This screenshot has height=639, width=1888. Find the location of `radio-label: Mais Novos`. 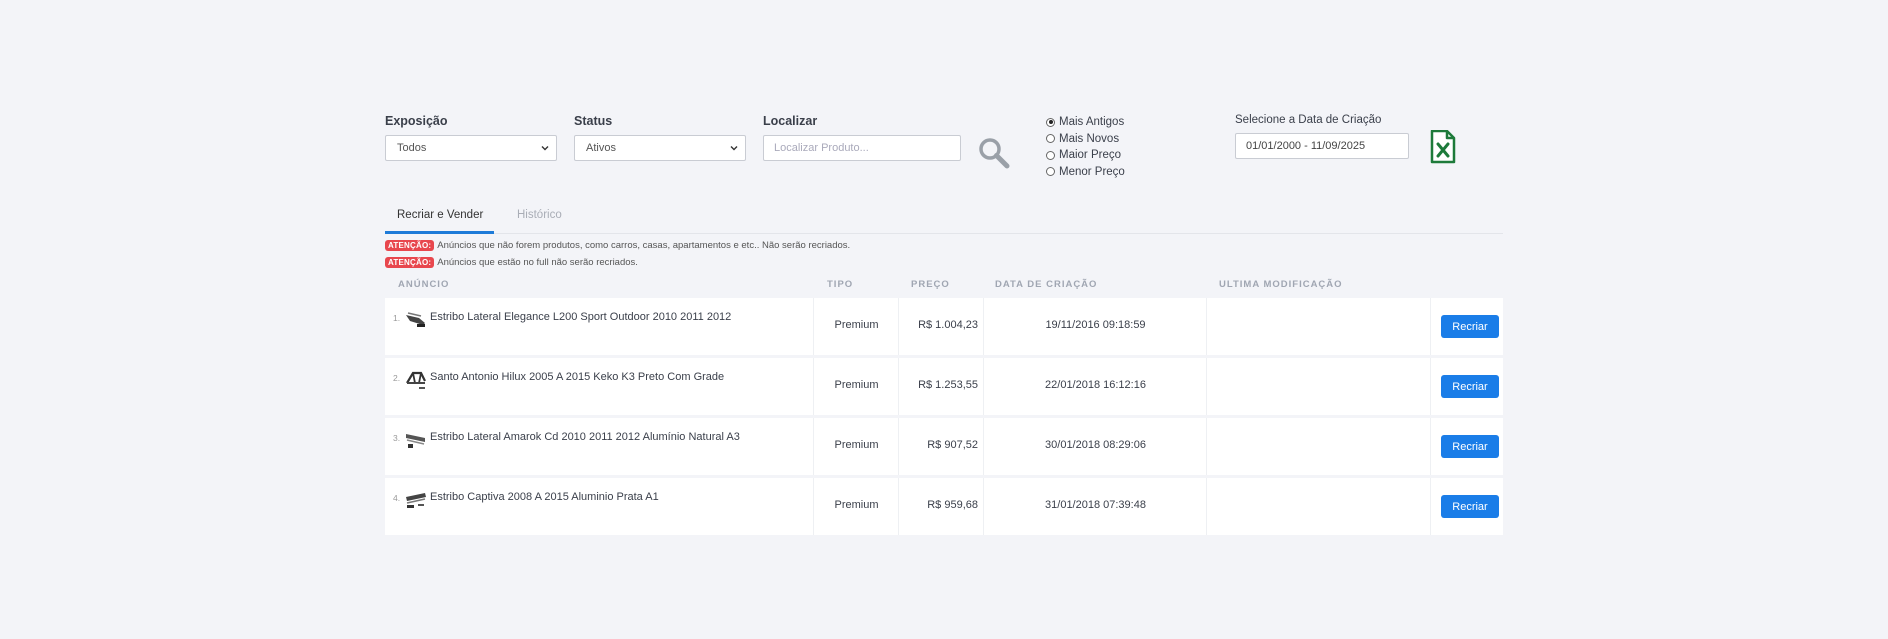

radio-label: Mais Novos is located at coordinates (1089, 138).